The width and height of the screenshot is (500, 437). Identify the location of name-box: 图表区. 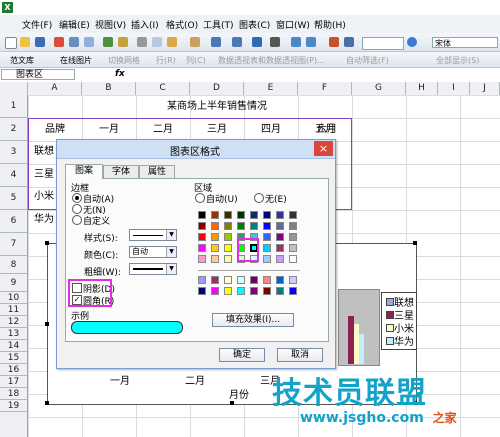
(38, 74).